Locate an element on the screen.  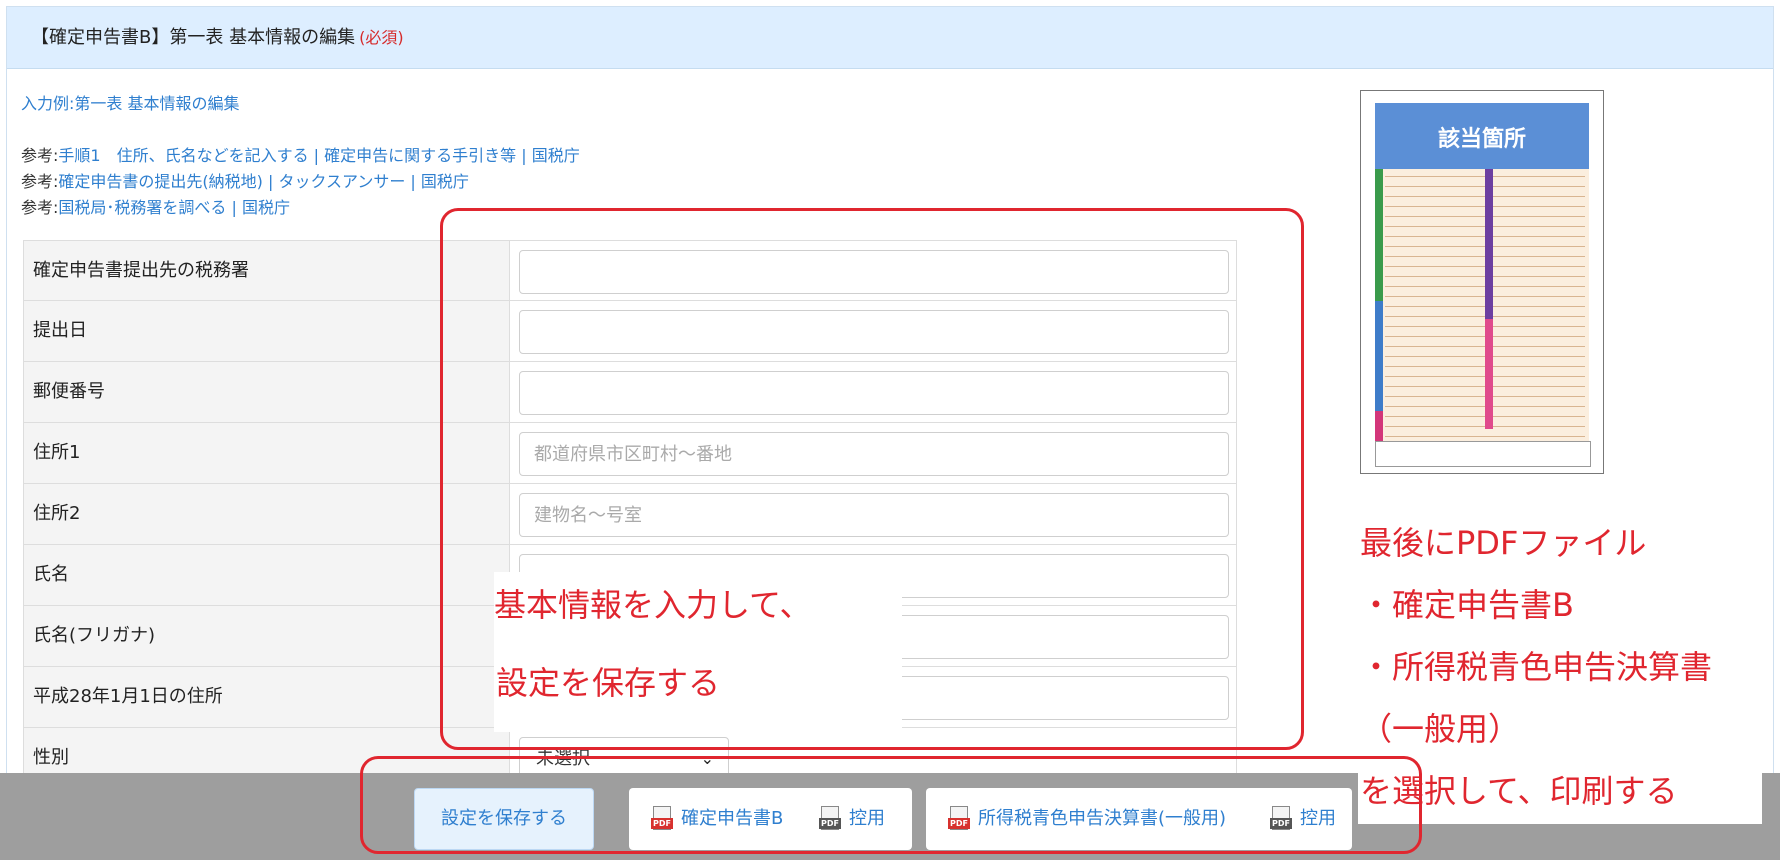
reference-line-1: 参考:手順1 住所、氏名などを記入する | 確定申告に関する手引き等 | 国税庁 is located at coordinates (300, 155).